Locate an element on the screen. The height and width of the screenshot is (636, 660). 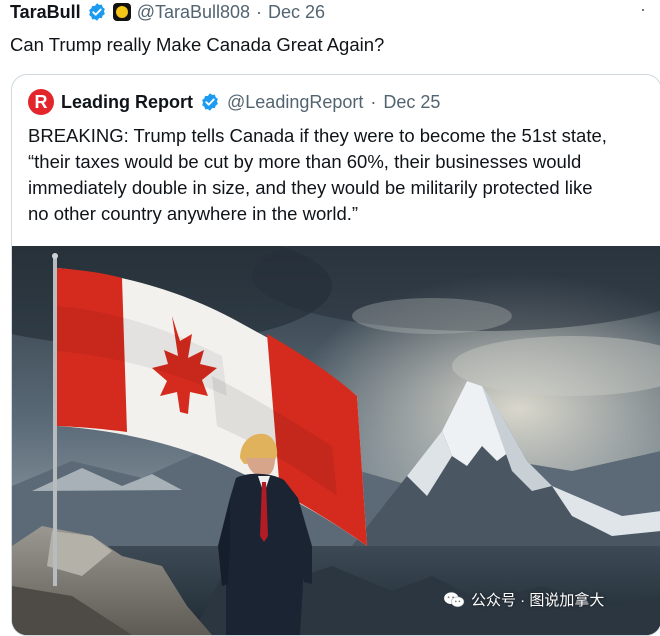
tweet-header: TaraBull @TaraBull808 · Dec 26 is located at coordinates (167, 12).